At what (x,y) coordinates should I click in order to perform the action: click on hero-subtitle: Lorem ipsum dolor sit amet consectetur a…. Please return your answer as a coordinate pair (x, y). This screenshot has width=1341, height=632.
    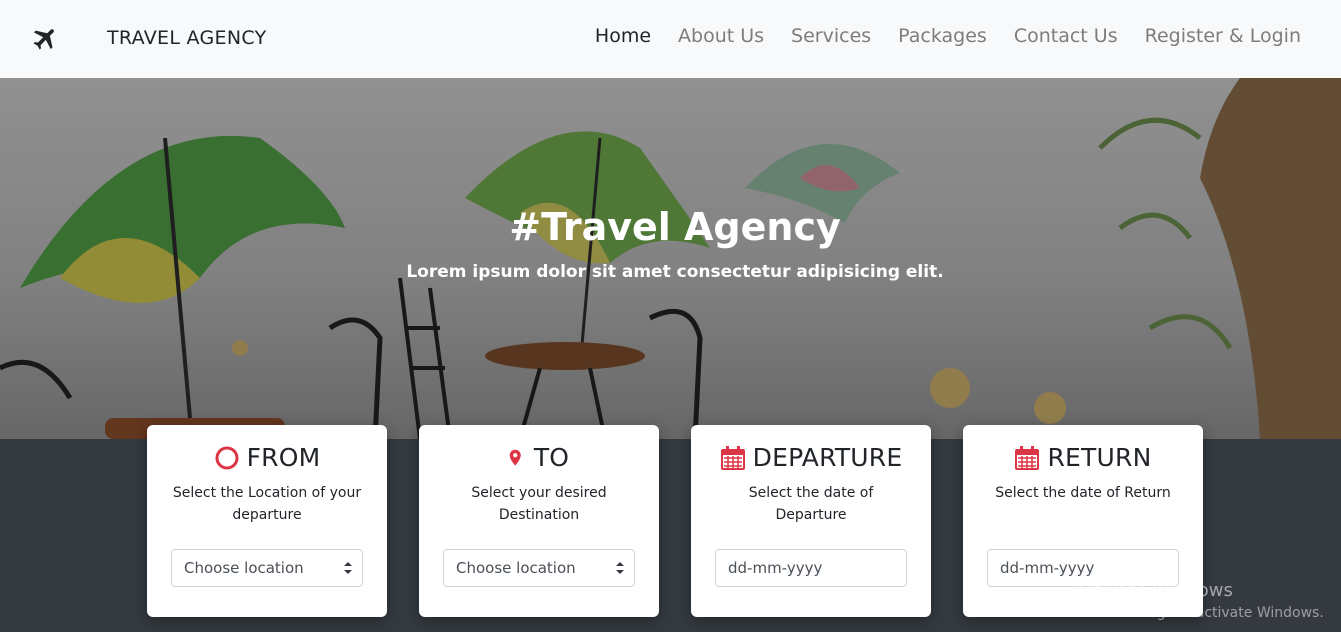
    Looking at the image, I should click on (675, 272).